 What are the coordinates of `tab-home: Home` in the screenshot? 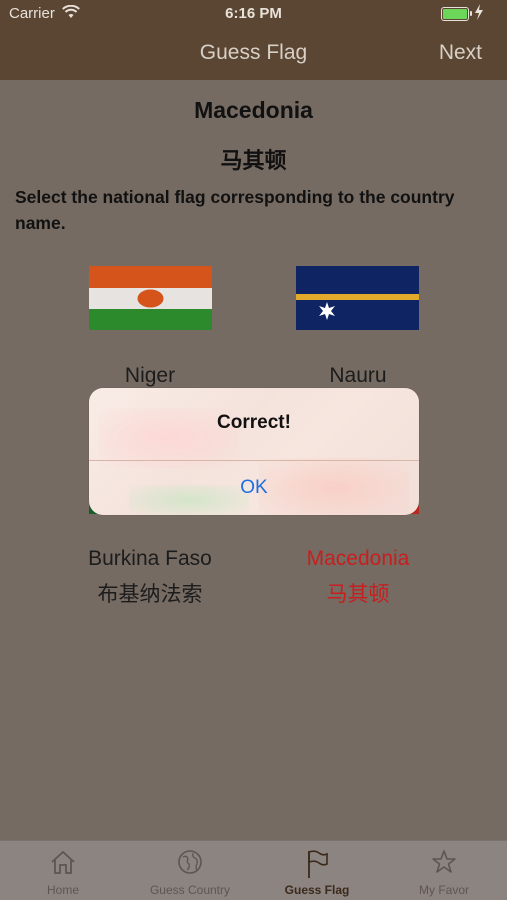 It's located at (63, 870).